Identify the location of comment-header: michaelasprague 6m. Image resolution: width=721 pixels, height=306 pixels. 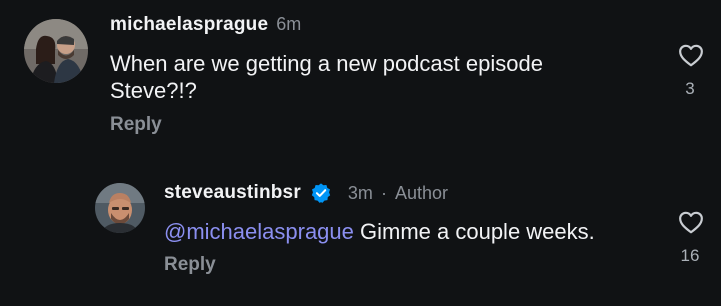
(205, 25).